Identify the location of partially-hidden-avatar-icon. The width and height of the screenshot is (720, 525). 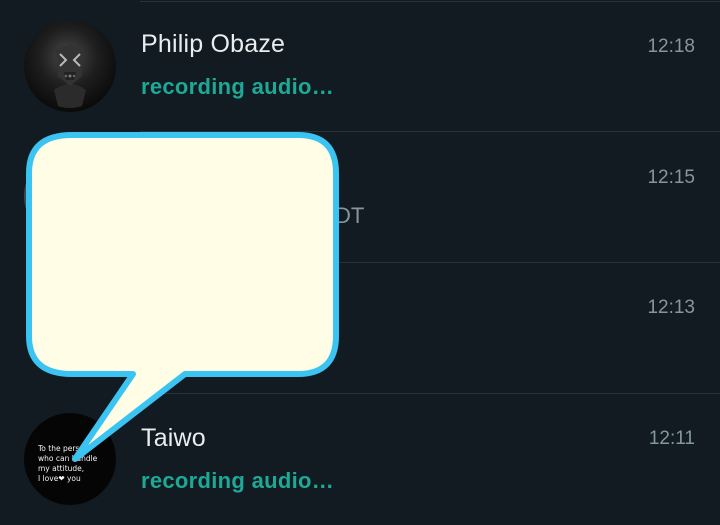
(70, 196).